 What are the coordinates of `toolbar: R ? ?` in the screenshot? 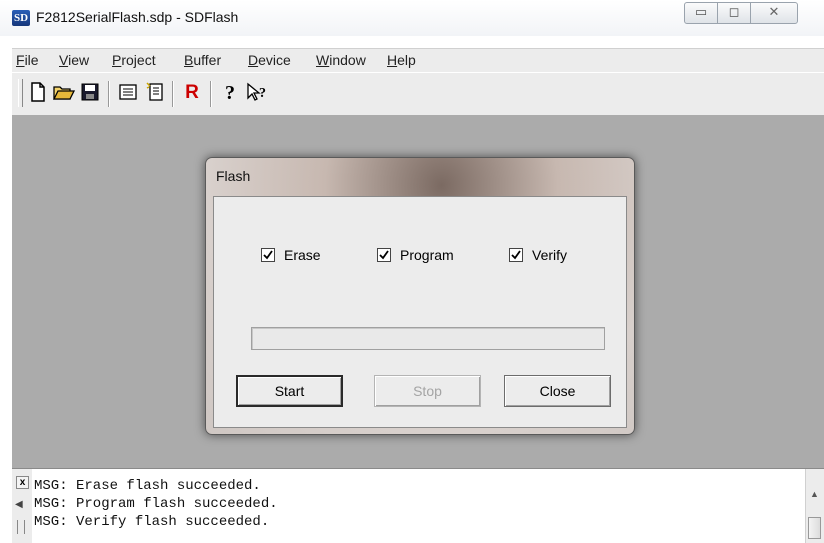 It's located at (418, 94).